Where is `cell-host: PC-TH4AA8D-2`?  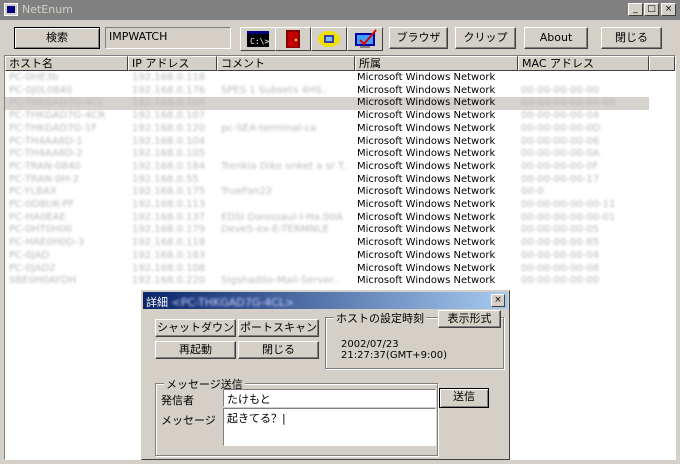
cell-host: PC-TH4AA8D-2 is located at coordinates (46, 154).